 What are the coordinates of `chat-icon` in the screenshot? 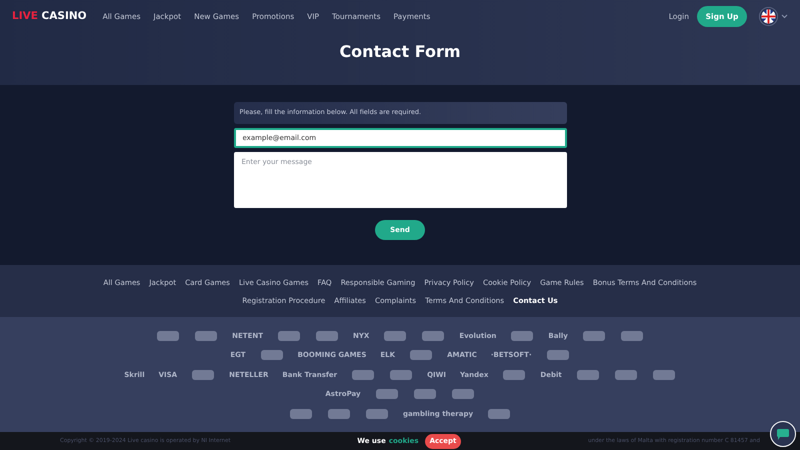 It's located at (783, 434).